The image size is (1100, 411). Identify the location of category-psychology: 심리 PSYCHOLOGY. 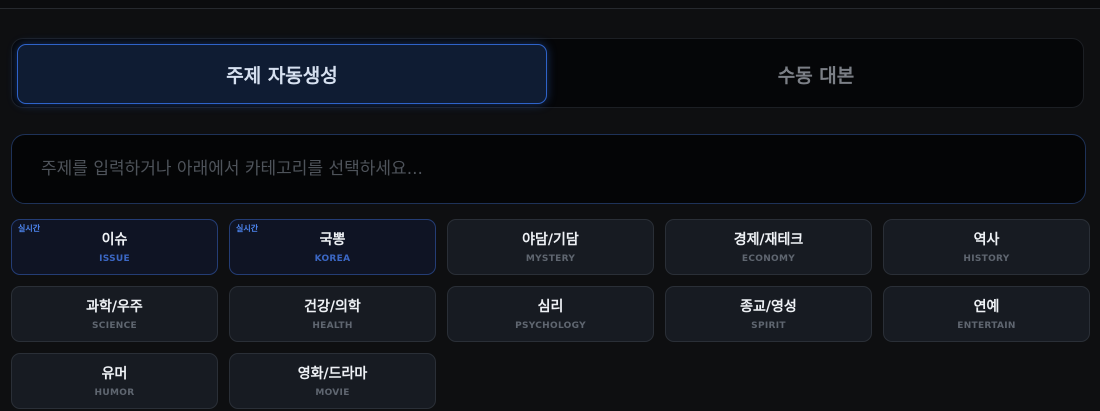
(550, 314).